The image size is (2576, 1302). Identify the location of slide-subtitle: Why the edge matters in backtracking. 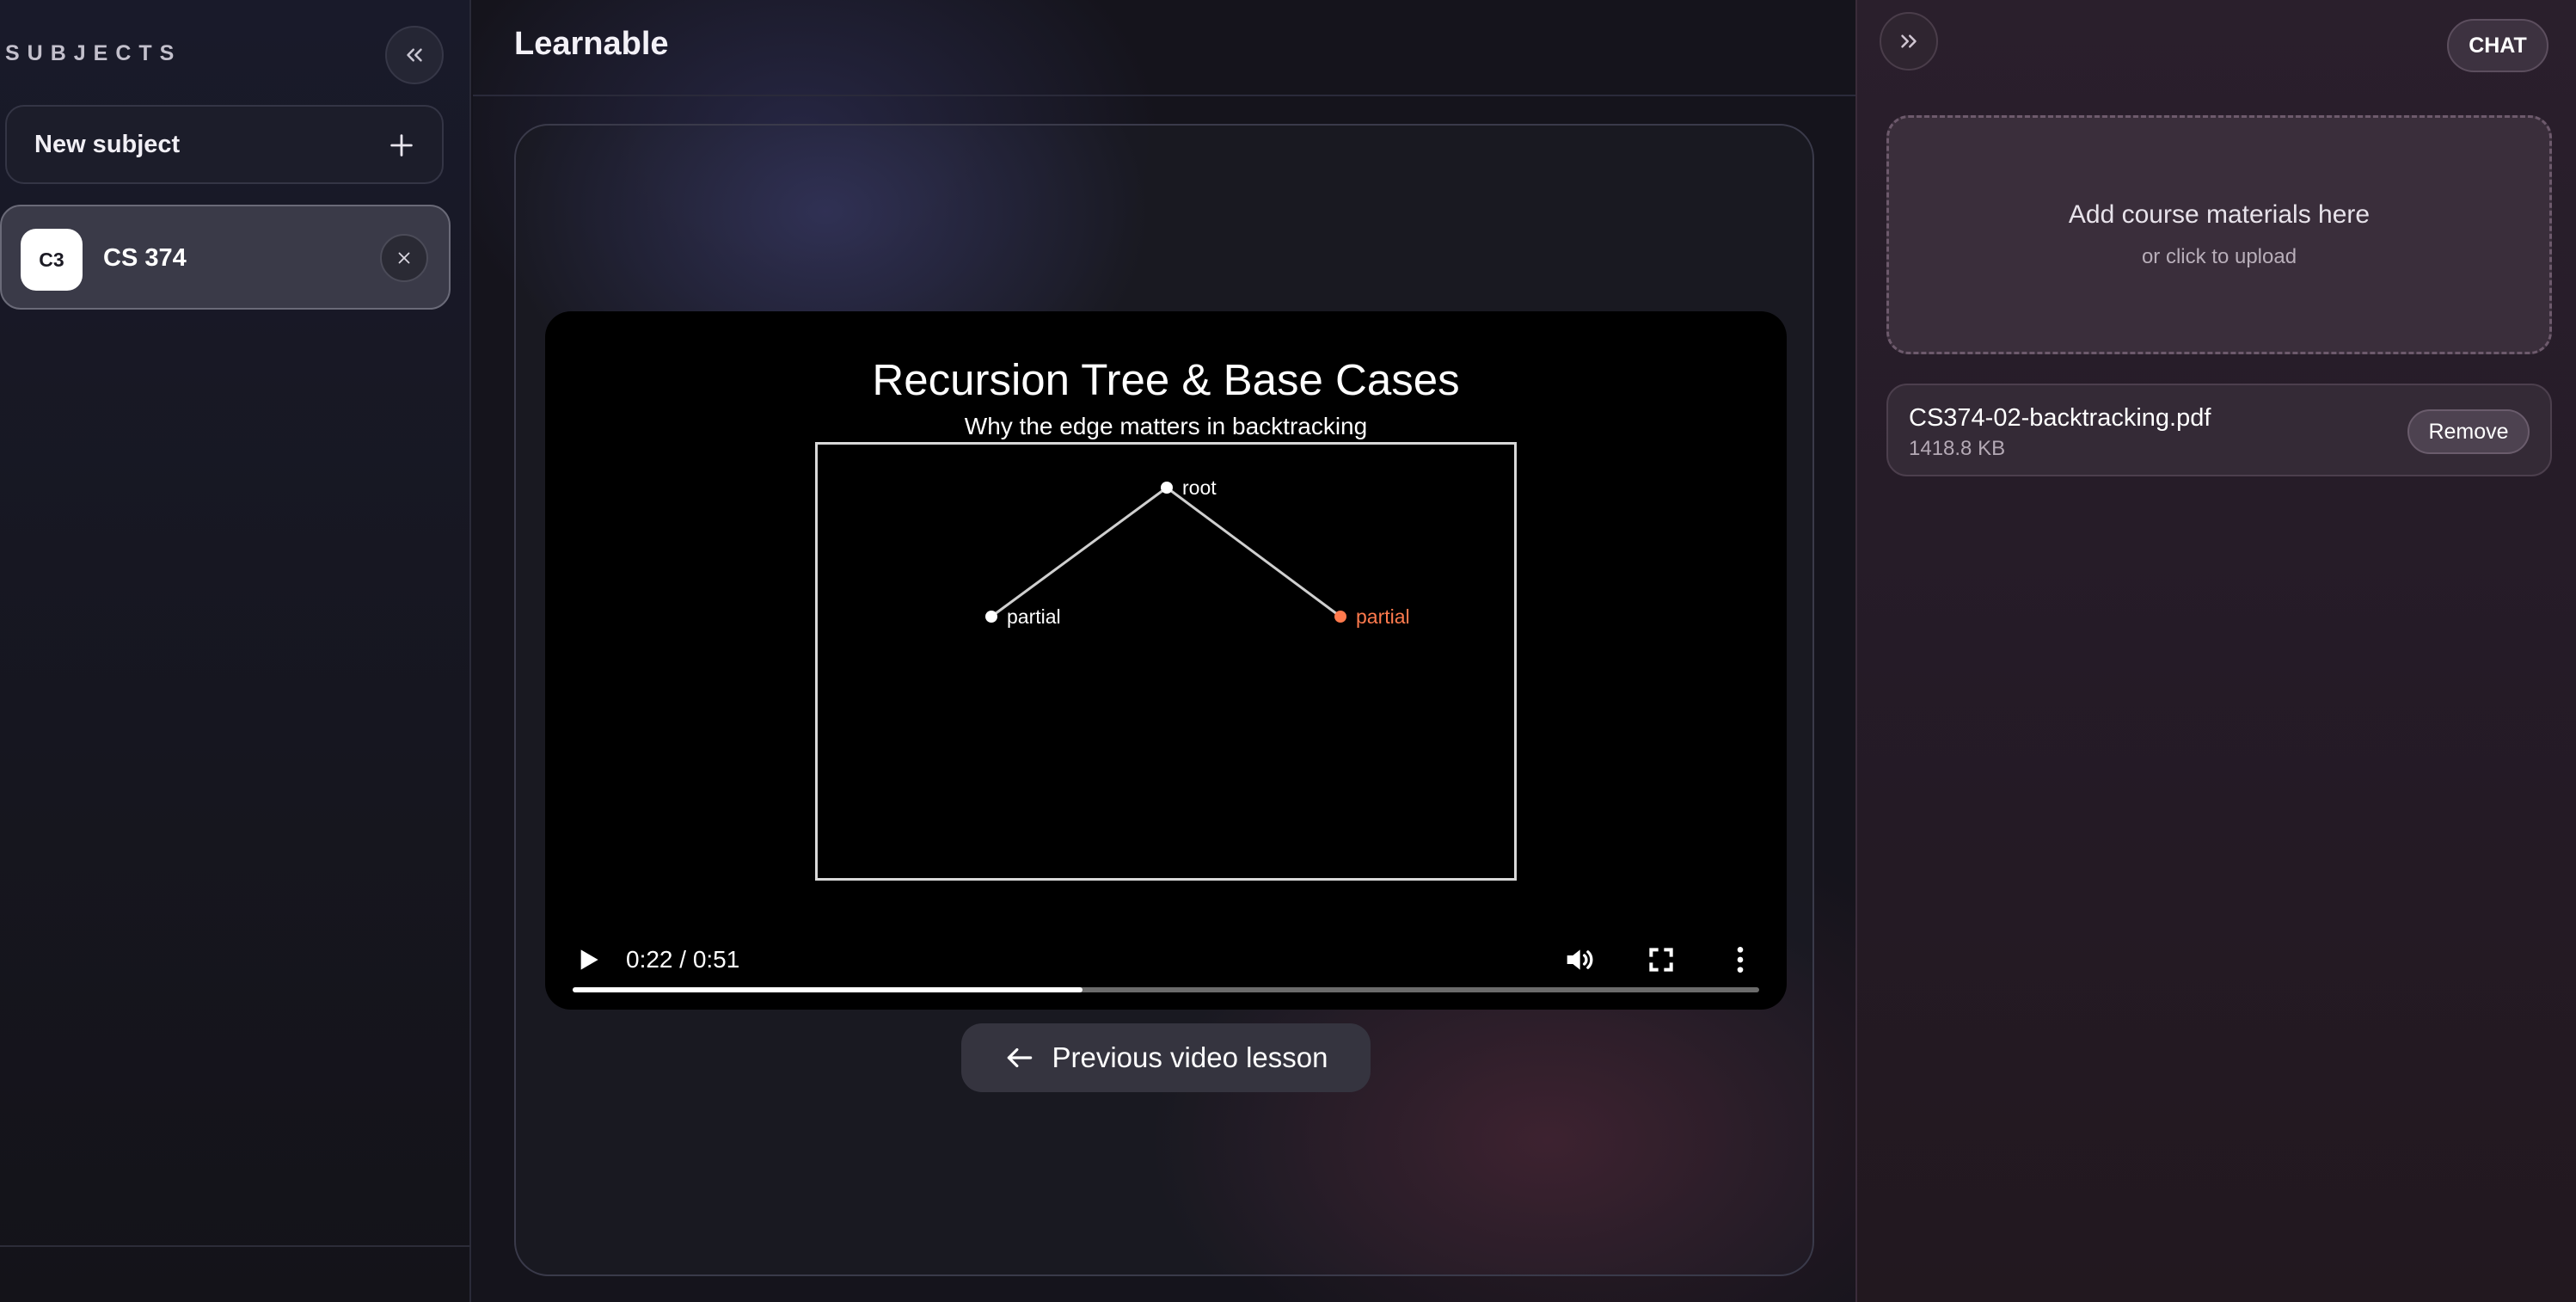
(1166, 426).